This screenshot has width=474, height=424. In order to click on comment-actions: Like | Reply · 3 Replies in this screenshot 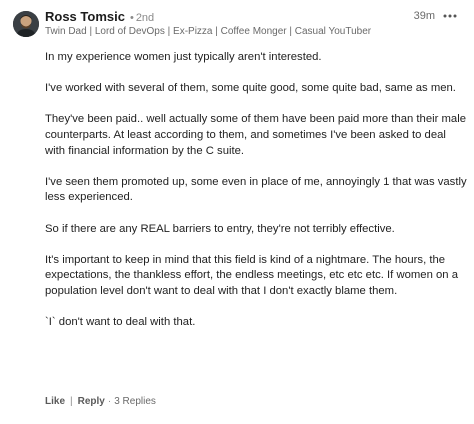, I will do `click(100, 401)`.